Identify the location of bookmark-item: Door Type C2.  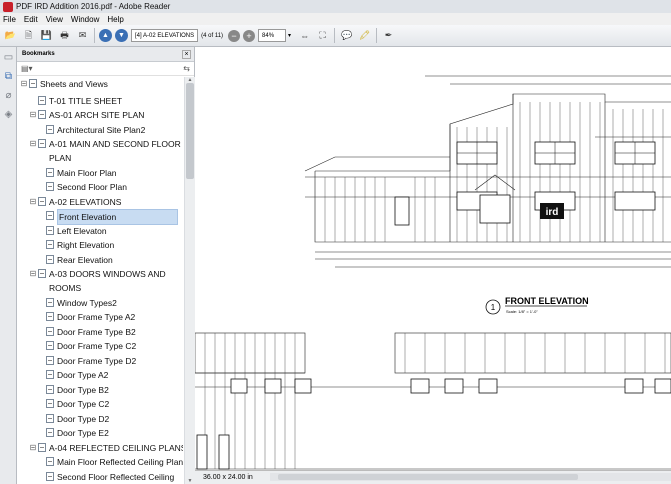
(110, 404).